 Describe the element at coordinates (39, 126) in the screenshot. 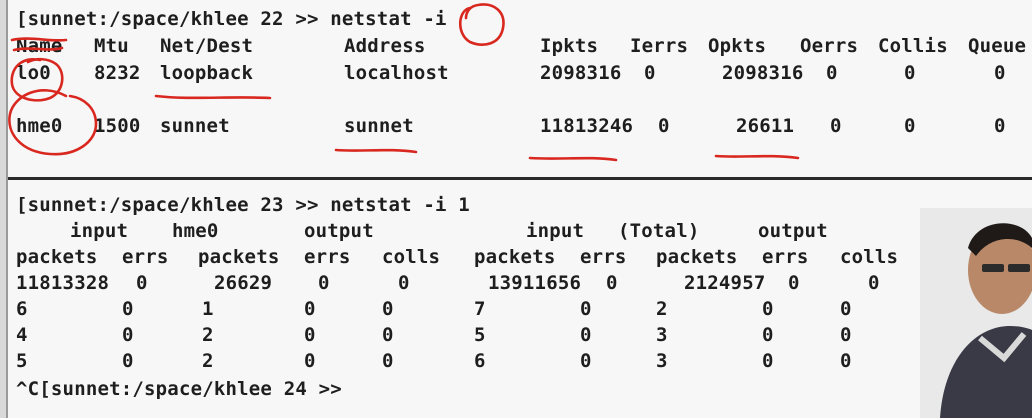

I see `table-cell: hme0` at that location.